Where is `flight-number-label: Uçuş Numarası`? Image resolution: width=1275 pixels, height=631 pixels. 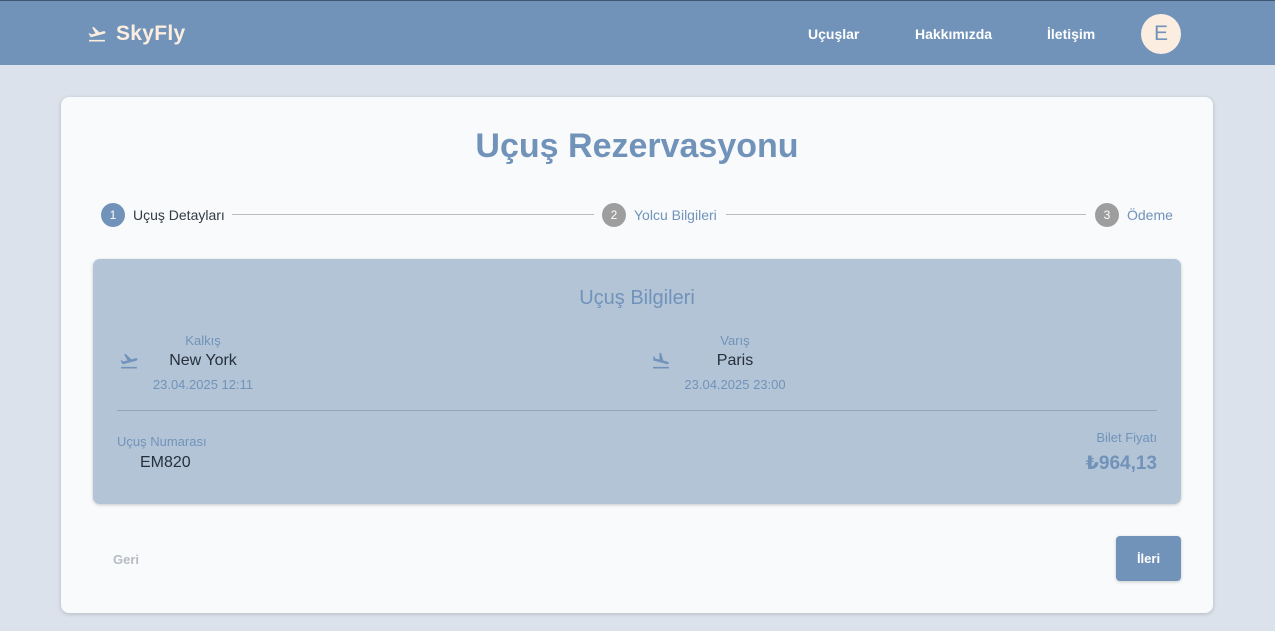
flight-number-label: Uçuş Numarası is located at coordinates (162, 441).